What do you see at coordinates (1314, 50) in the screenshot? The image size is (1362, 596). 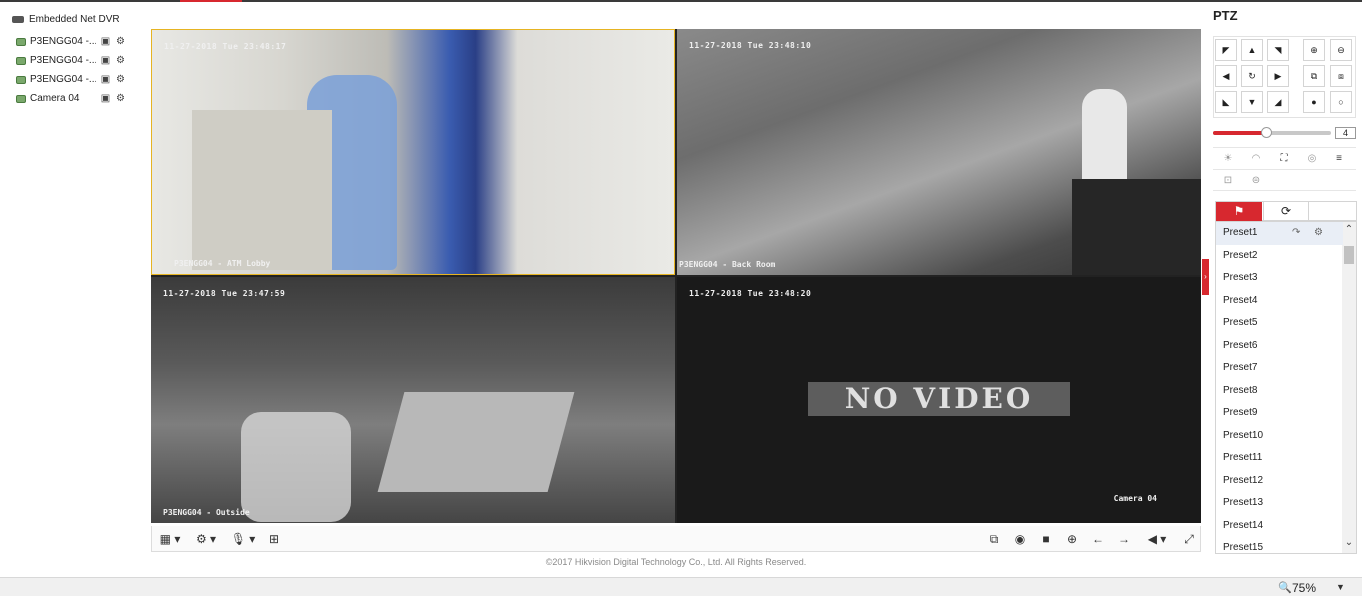 I see `zoom-in-button: ⊕` at bounding box center [1314, 50].